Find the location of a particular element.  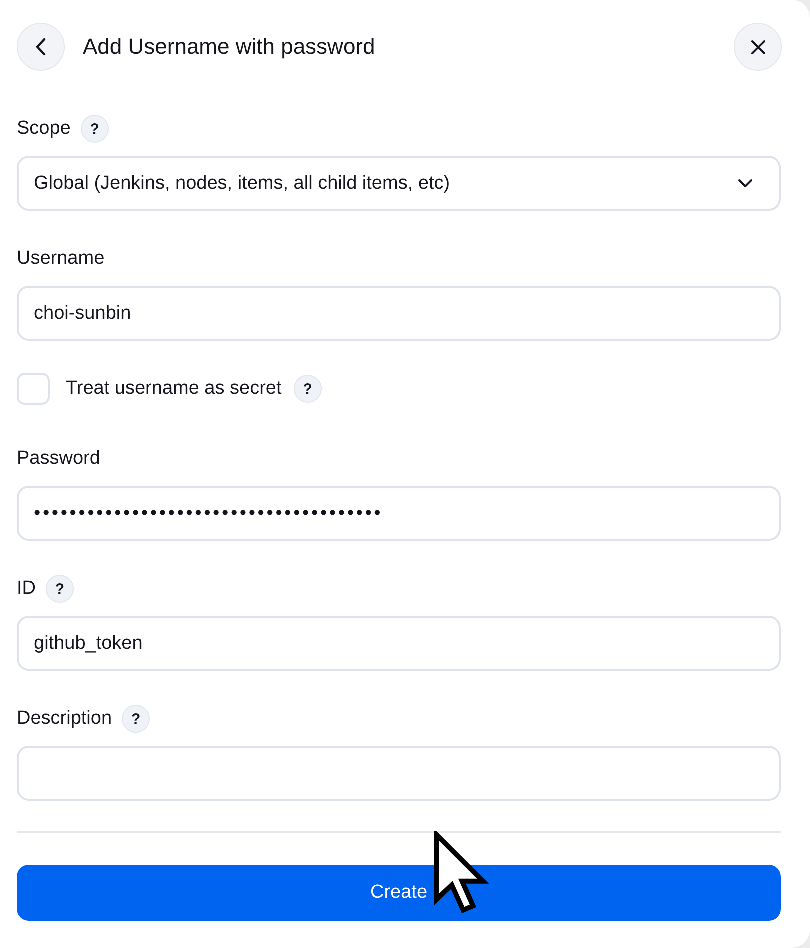

field-label: Username is located at coordinates (61, 259).